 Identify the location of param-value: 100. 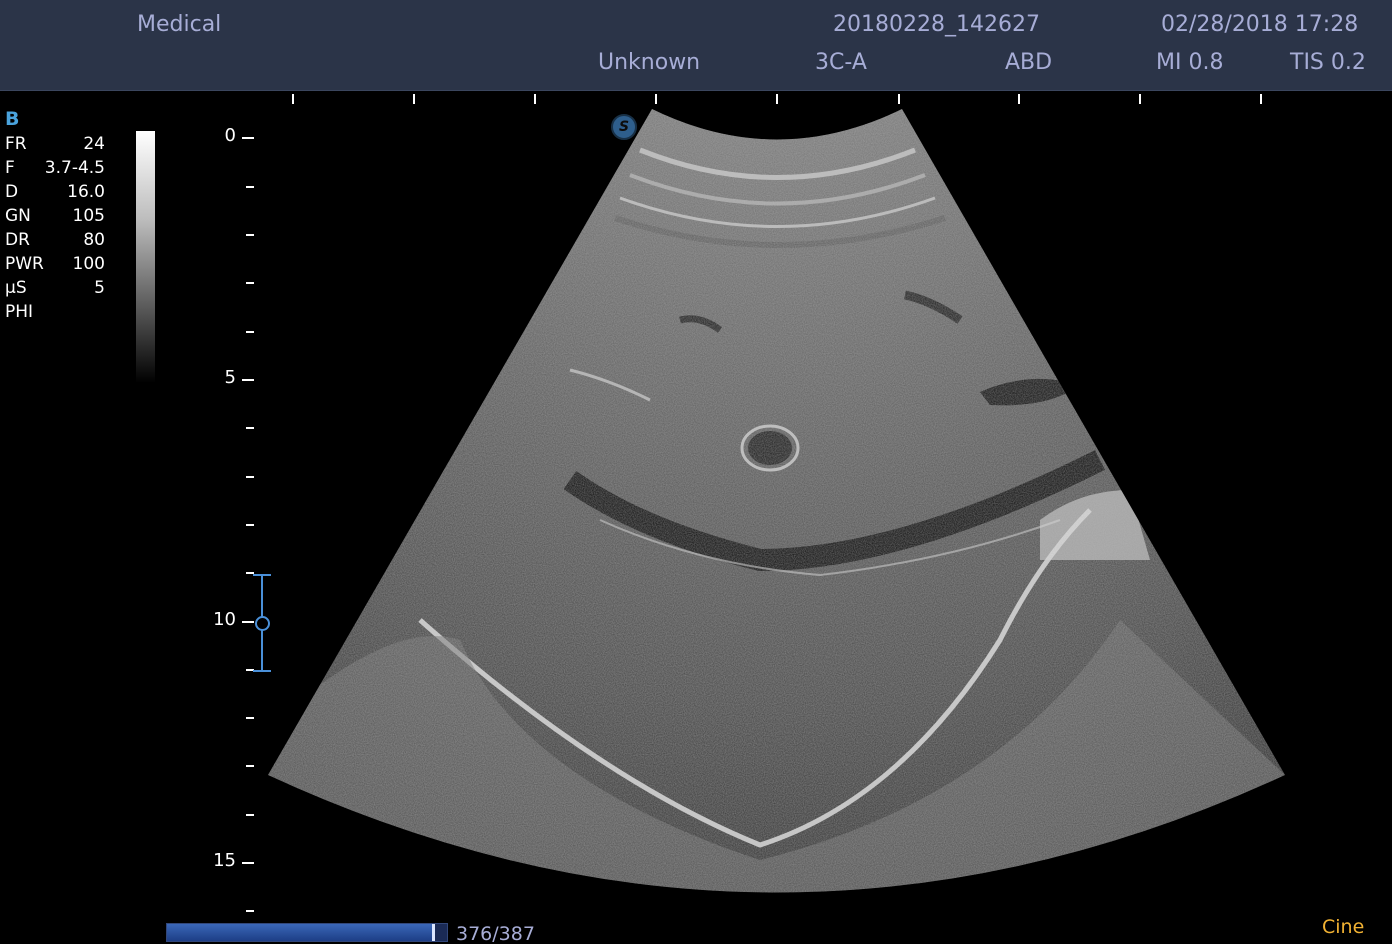
(88, 264).